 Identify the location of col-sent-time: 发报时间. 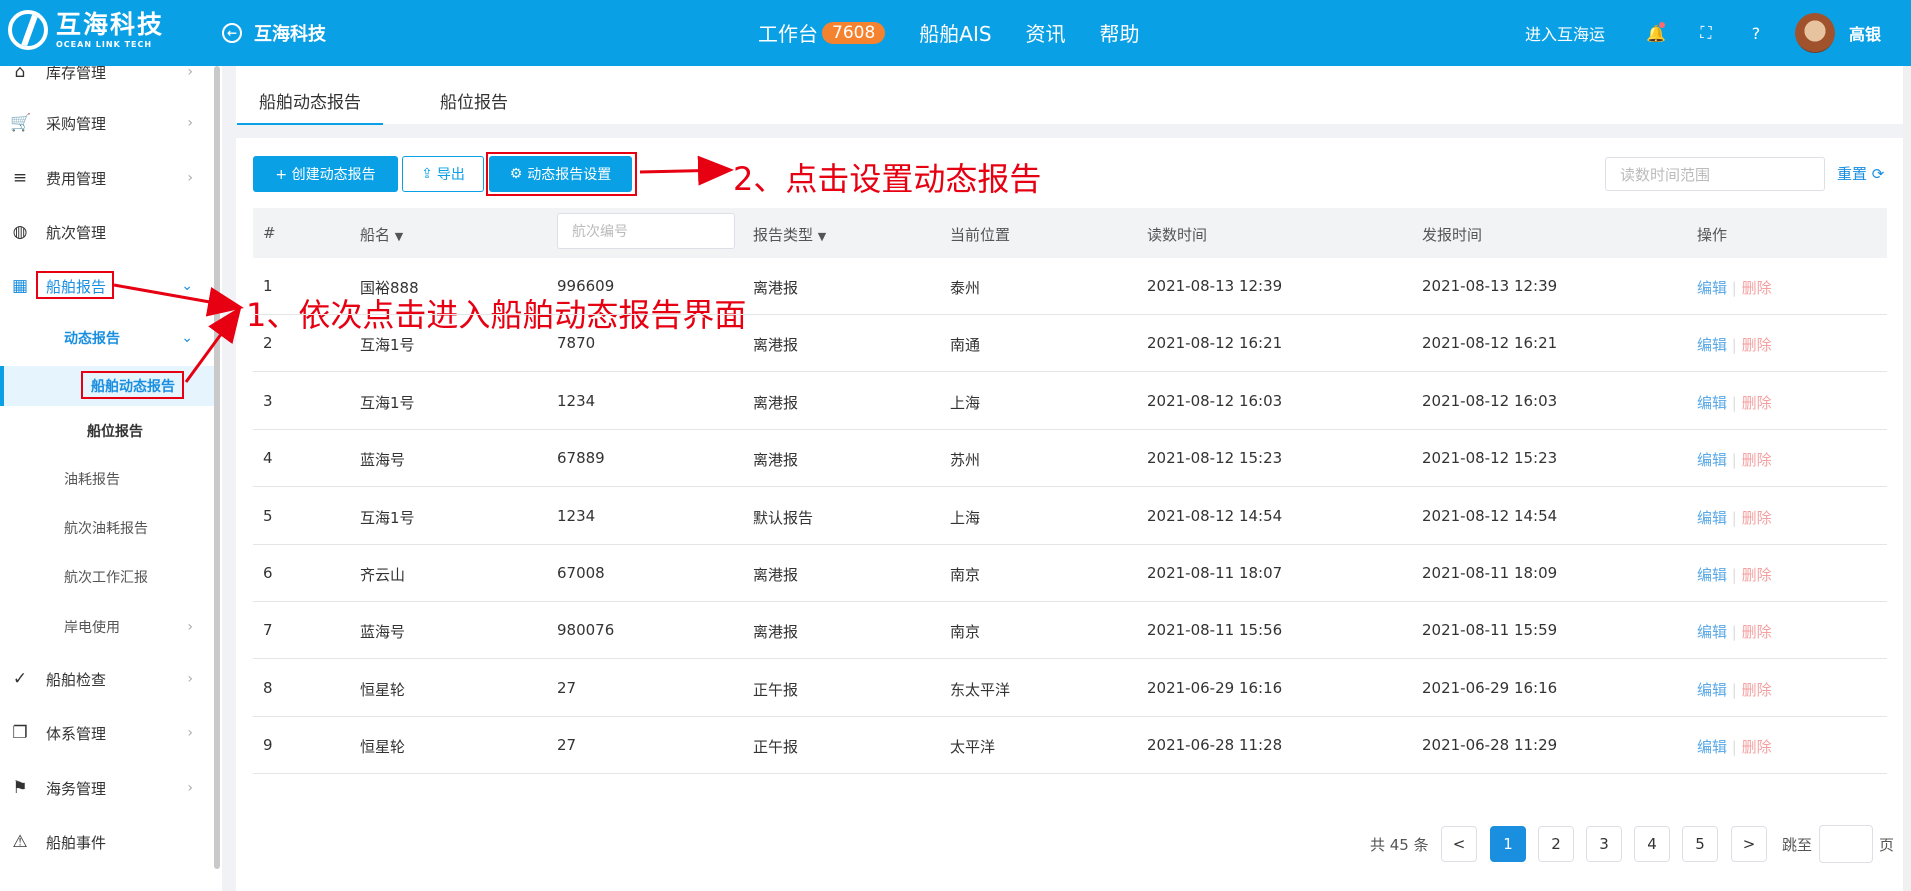
(1452, 235).